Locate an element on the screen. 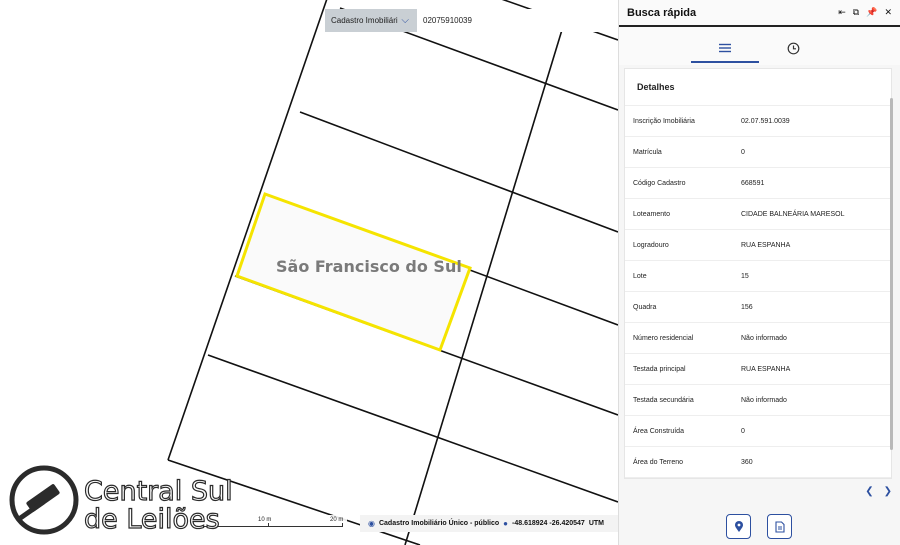 The width and height of the screenshot is (900, 545). detail-key: Inscrição Imobiliária is located at coordinates (664, 121).